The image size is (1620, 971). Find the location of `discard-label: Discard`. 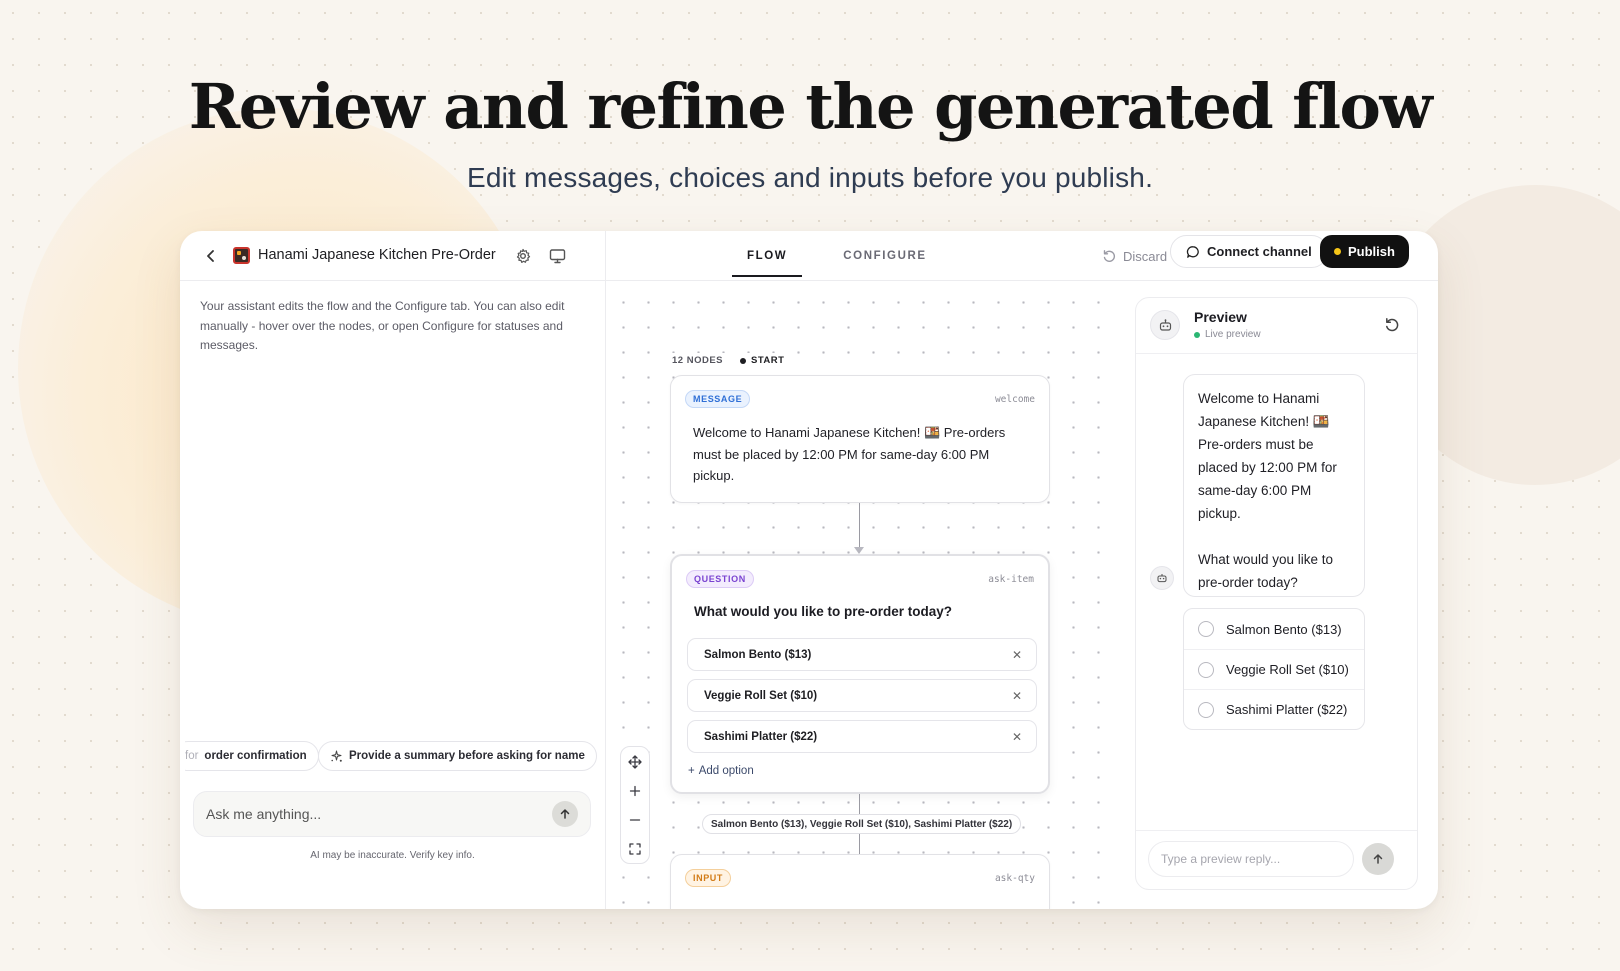

discard-label: Discard is located at coordinates (1145, 256).